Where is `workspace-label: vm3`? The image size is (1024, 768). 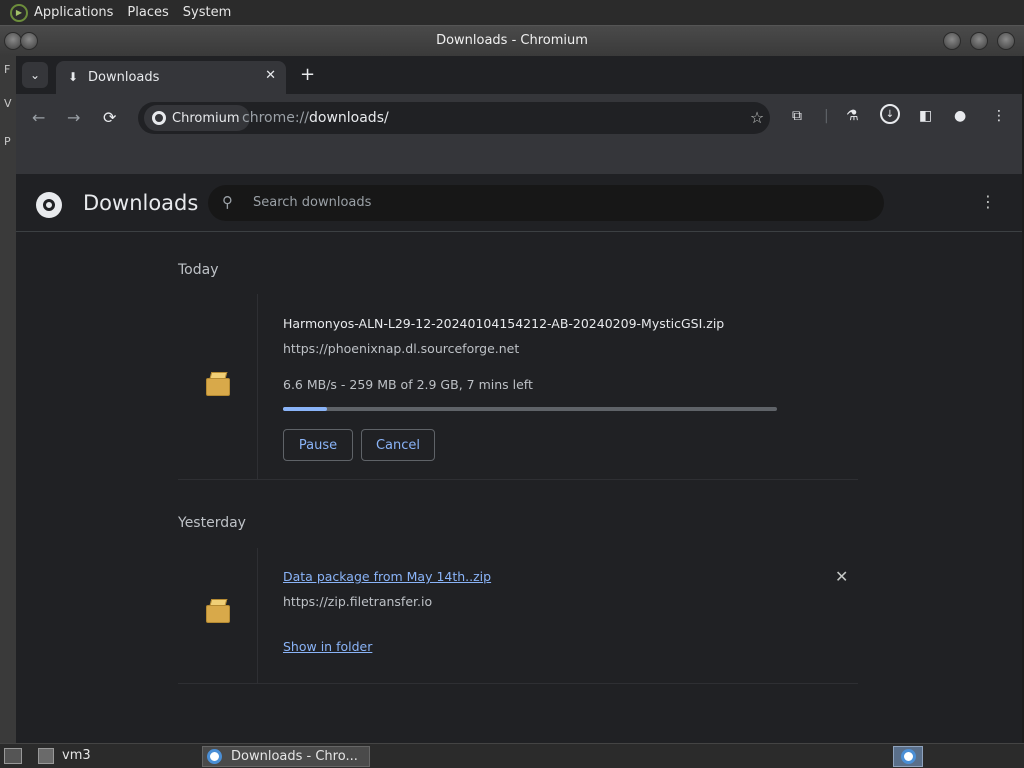
workspace-label: vm3 is located at coordinates (76, 755).